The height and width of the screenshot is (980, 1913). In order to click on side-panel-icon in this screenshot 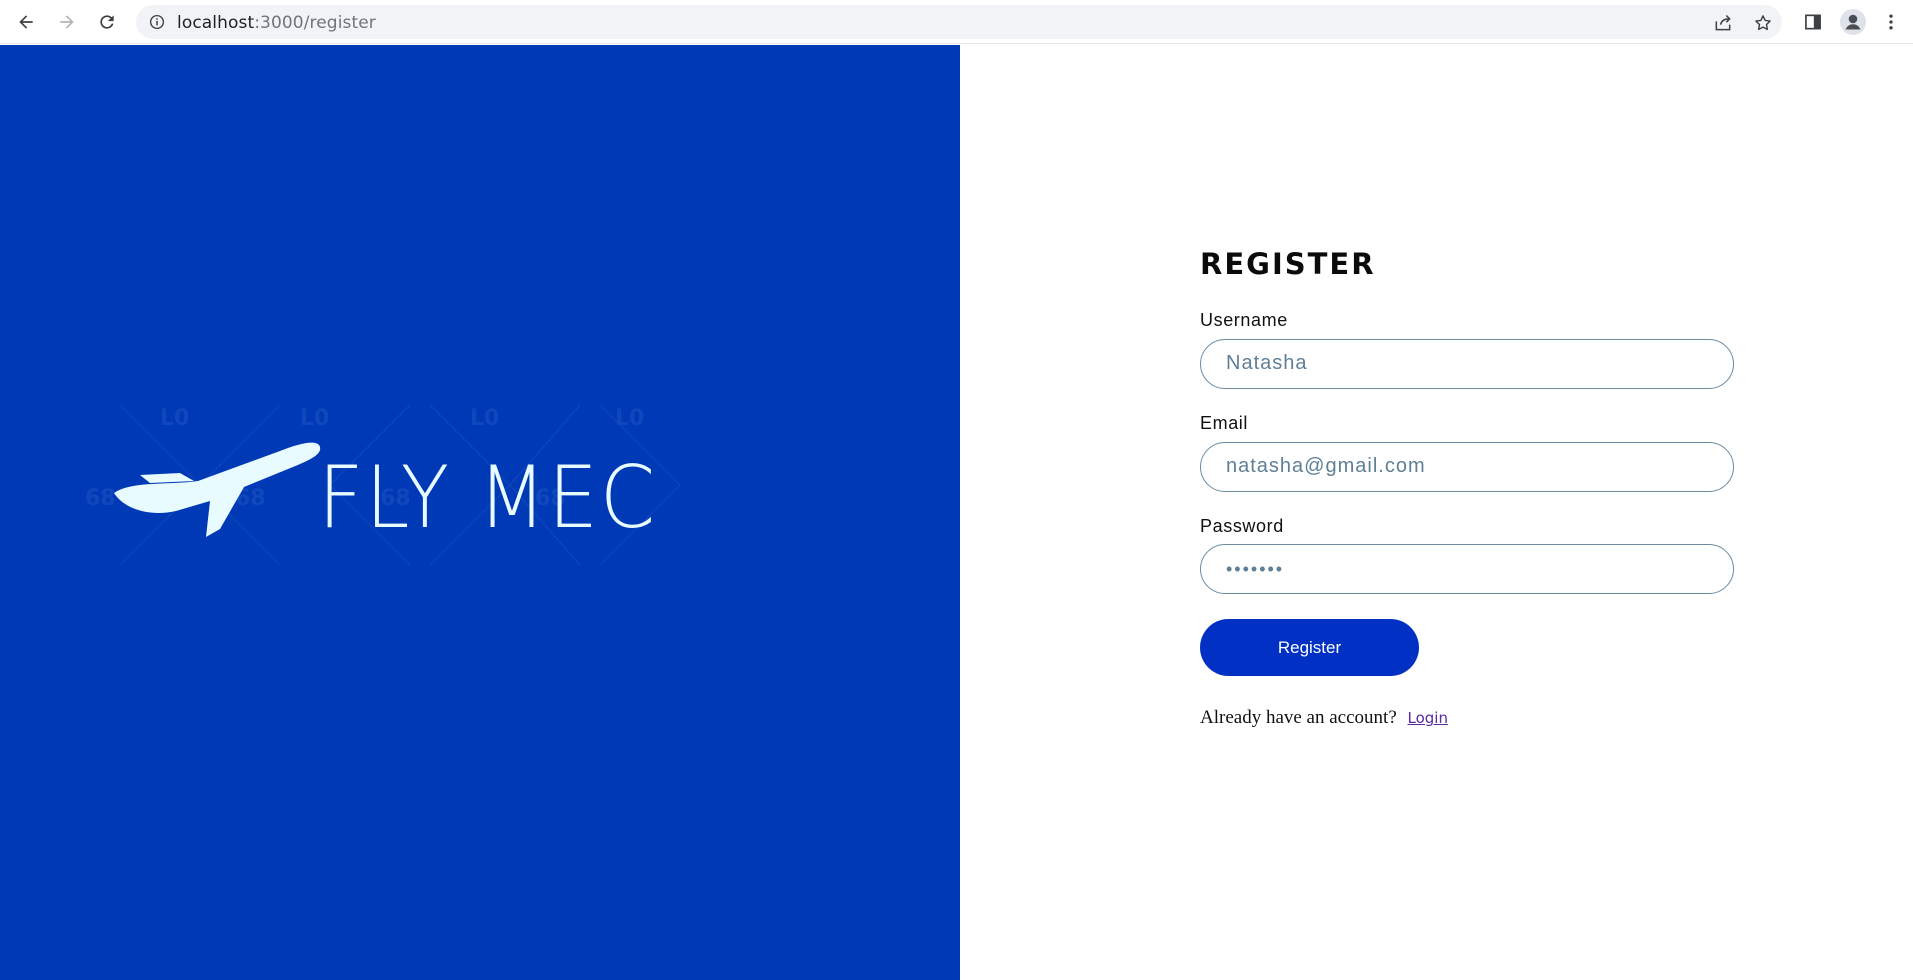, I will do `click(1813, 22)`.